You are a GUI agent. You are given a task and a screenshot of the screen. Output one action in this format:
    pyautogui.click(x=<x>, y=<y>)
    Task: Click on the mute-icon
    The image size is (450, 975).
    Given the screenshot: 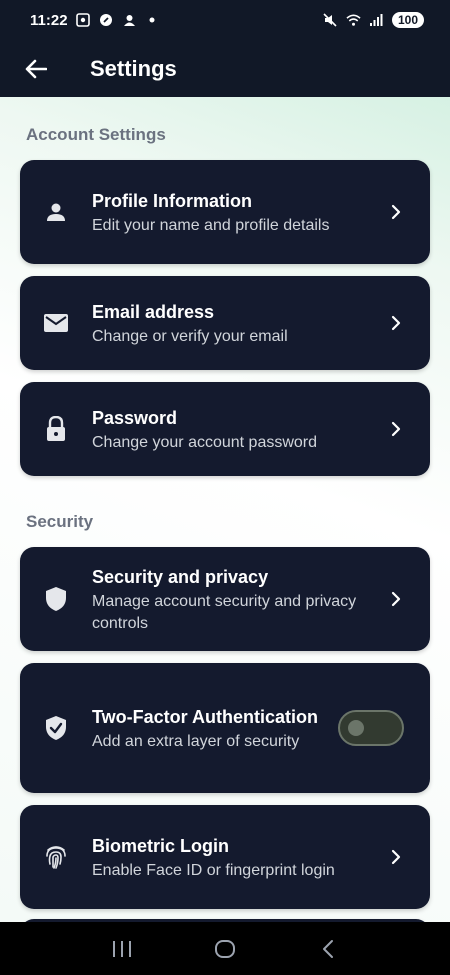 What is the action you would take?
    pyautogui.click(x=330, y=20)
    